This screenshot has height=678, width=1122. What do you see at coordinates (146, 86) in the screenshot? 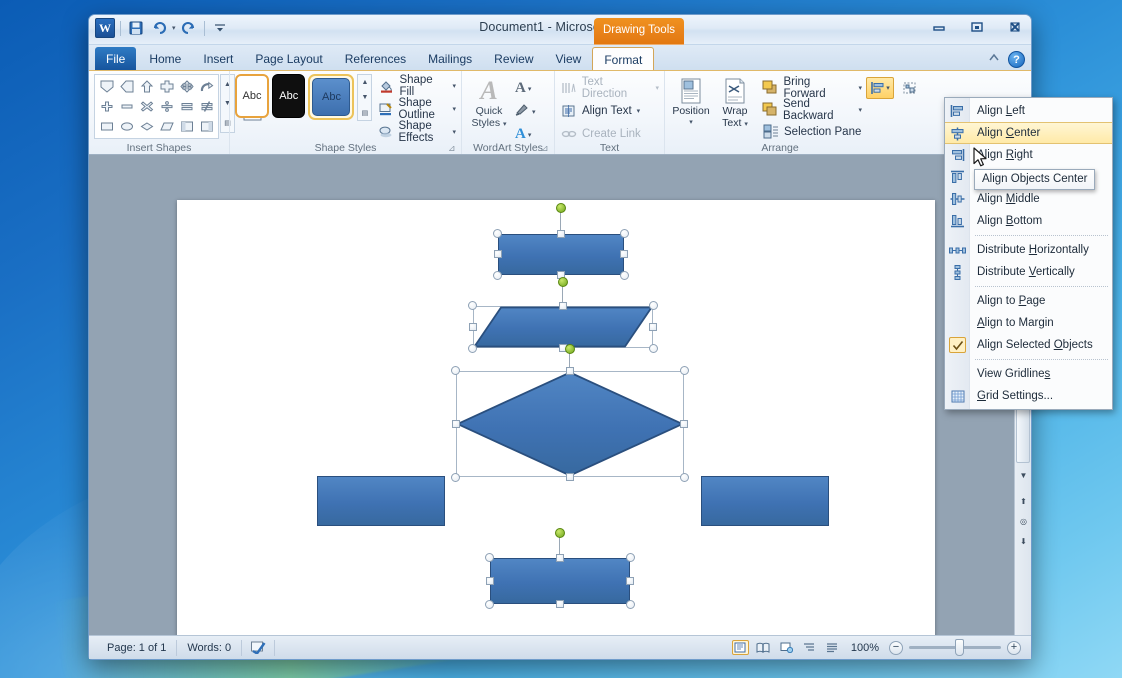
I see `shape-arrow-up-icon` at bounding box center [146, 86].